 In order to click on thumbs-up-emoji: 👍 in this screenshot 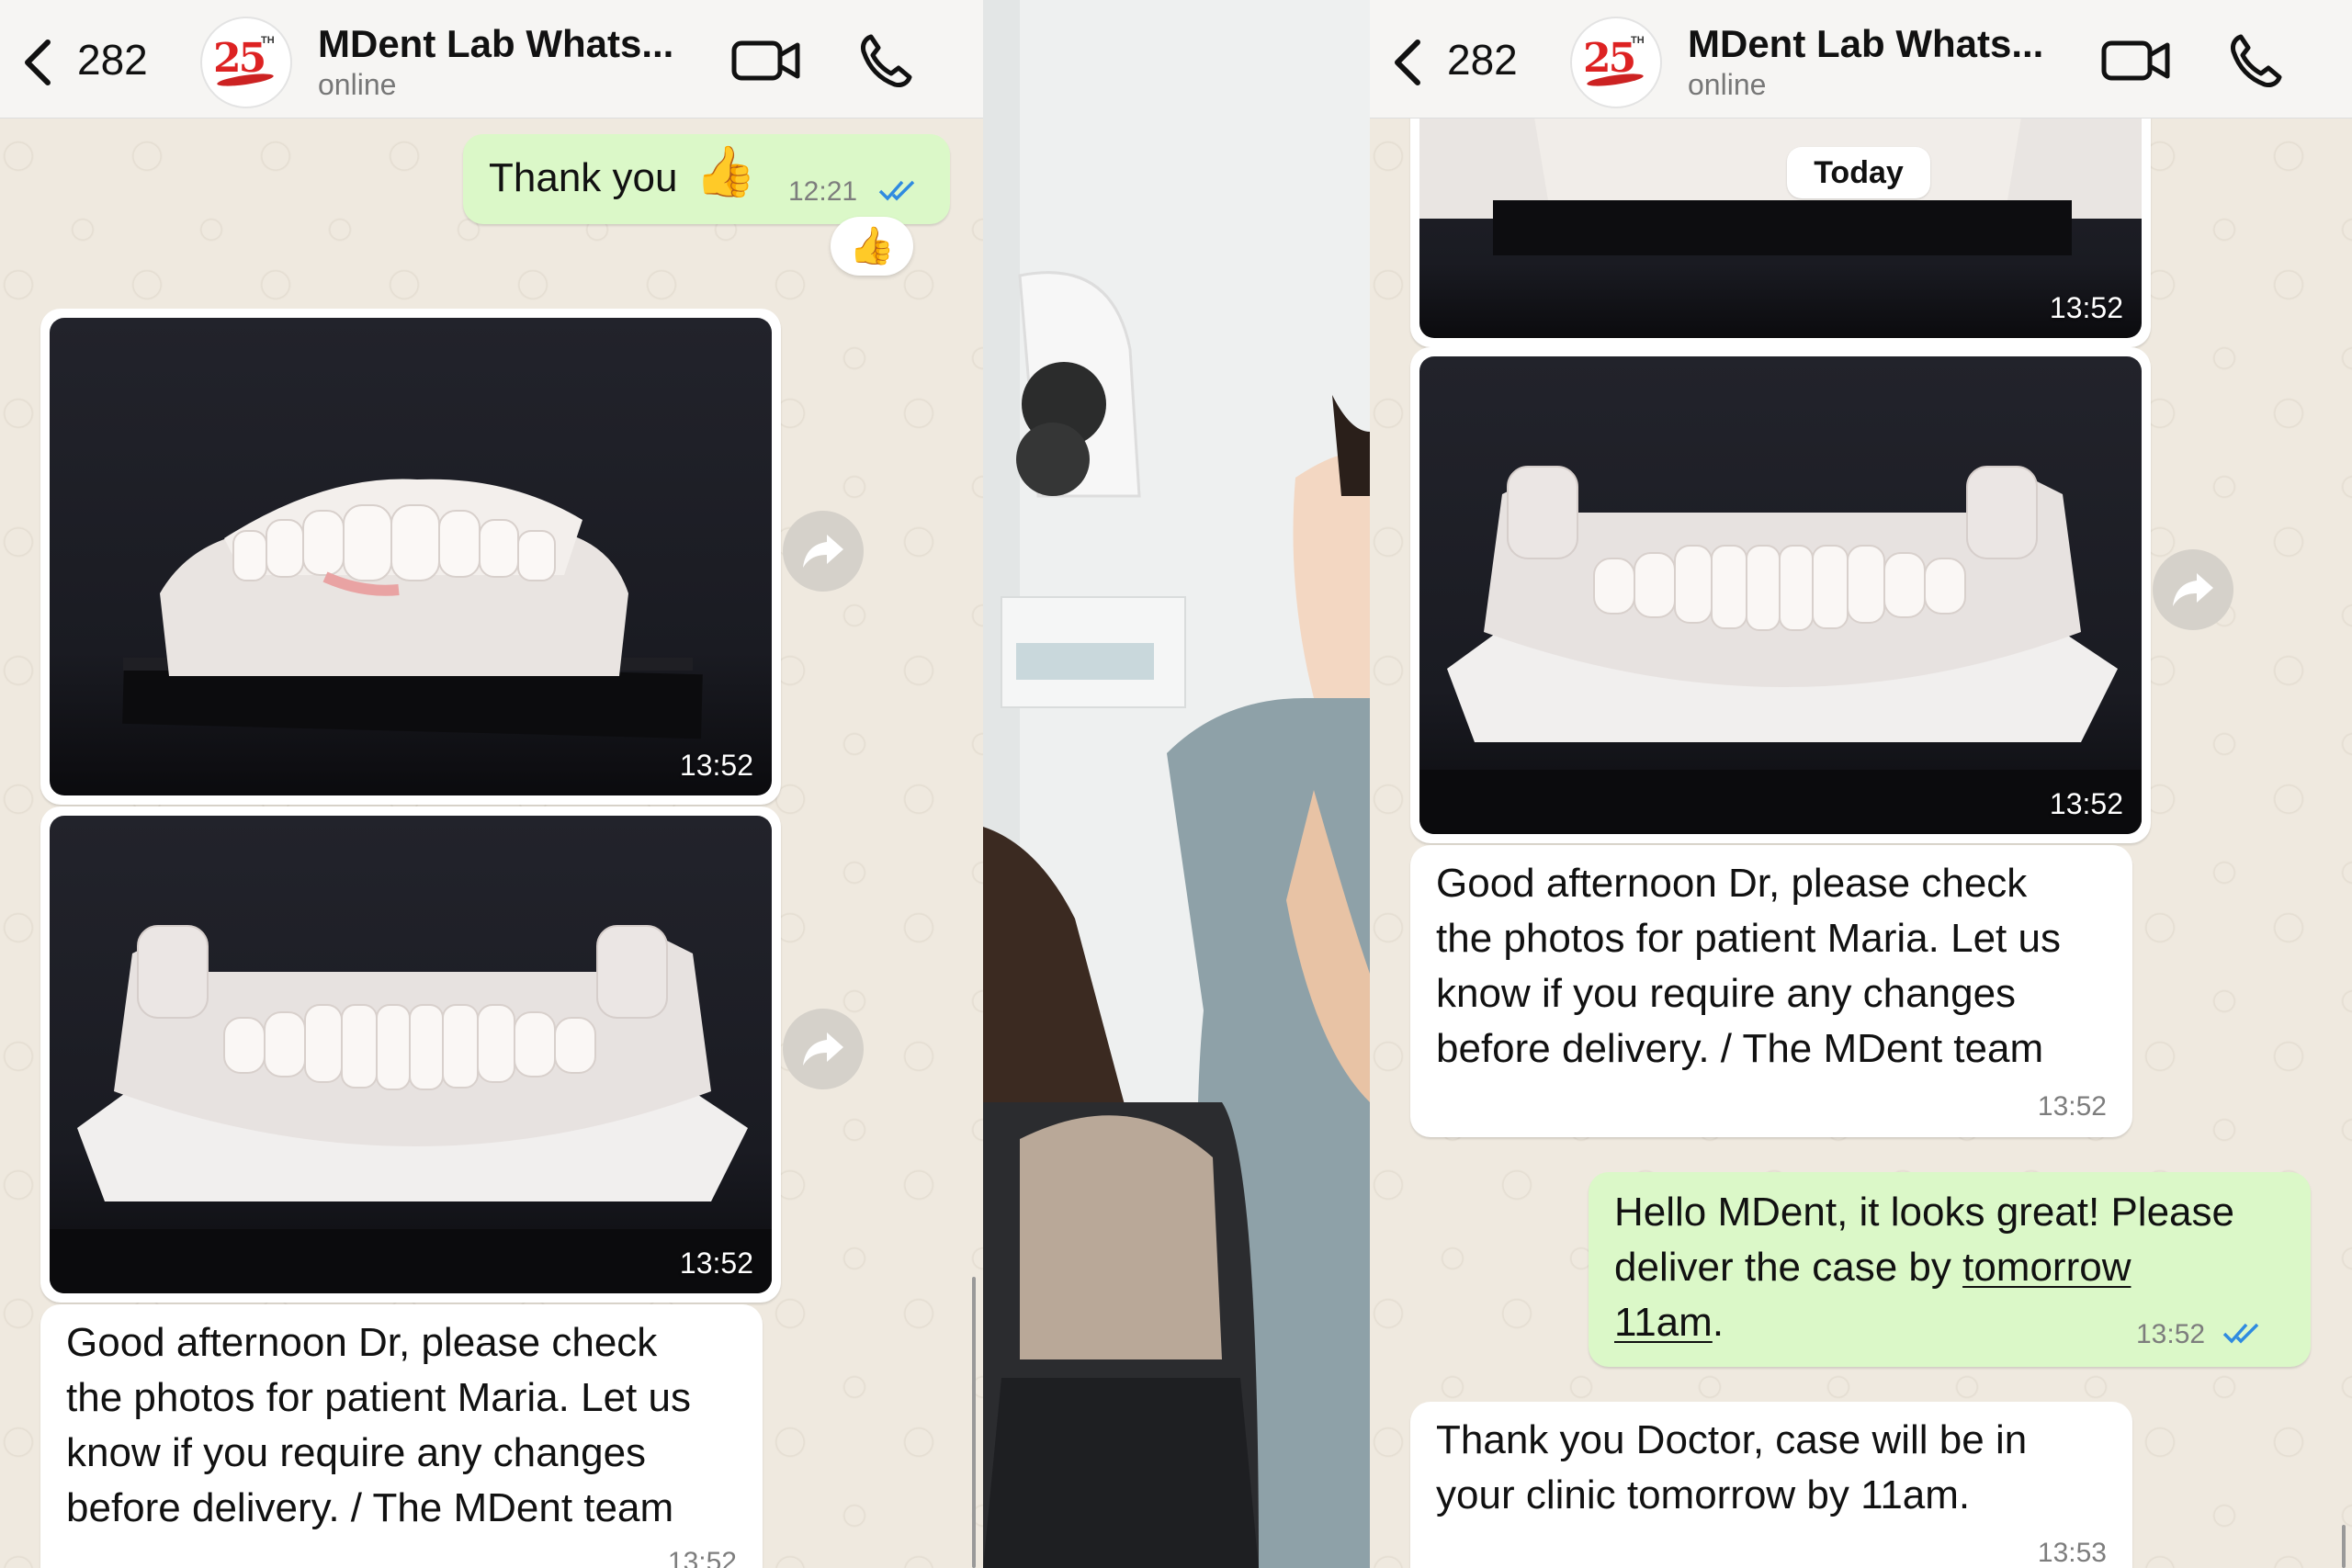, I will do `click(726, 171)`.